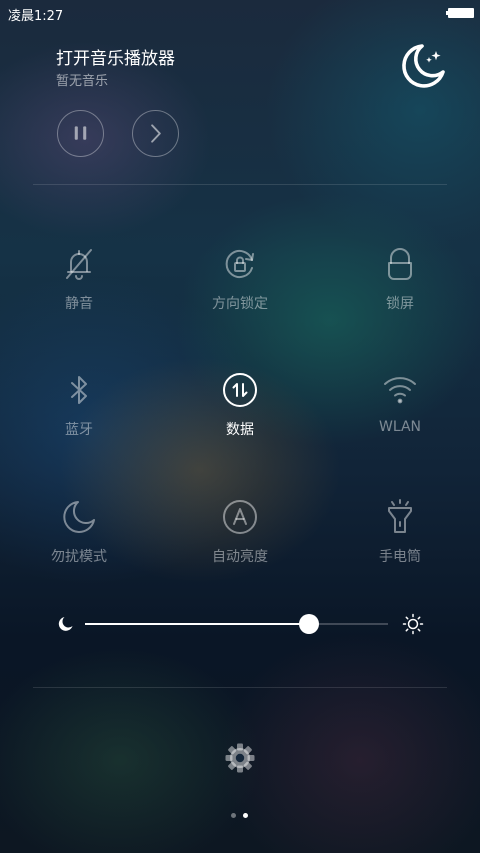  What do you see at coordinates (240, 816) in the screenshot?
I see `page-indicator` at bounding box center [240, 816].